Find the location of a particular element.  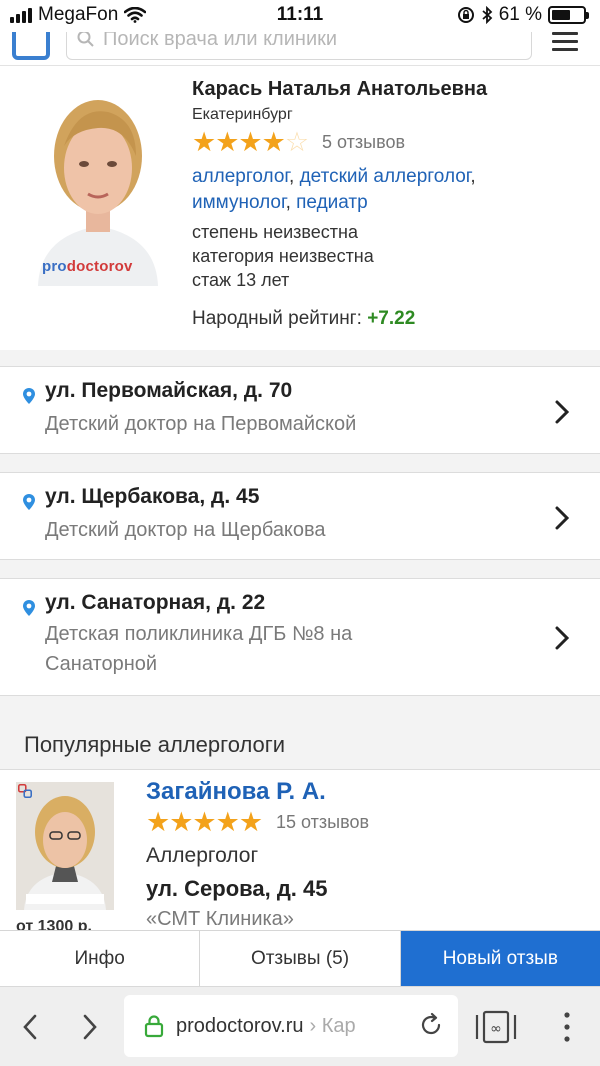

popular-rating: Народный рейтинг: +7.22 is located at coordinates (303, 319).